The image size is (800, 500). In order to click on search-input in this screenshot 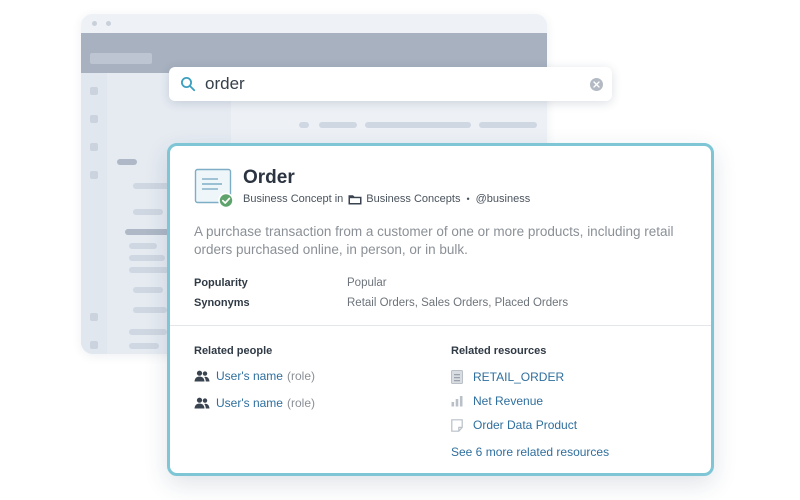, I will do `click(390, 84)`.